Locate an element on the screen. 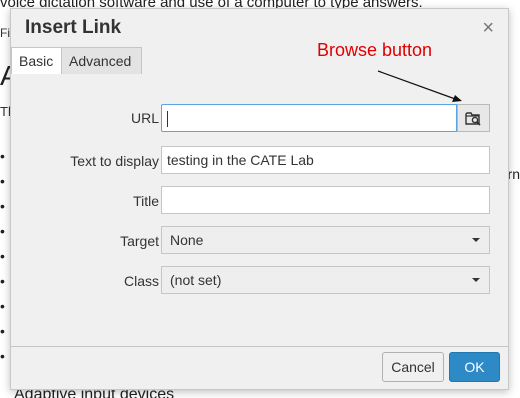  folder-search-icon is located at coordinates (473, 119).